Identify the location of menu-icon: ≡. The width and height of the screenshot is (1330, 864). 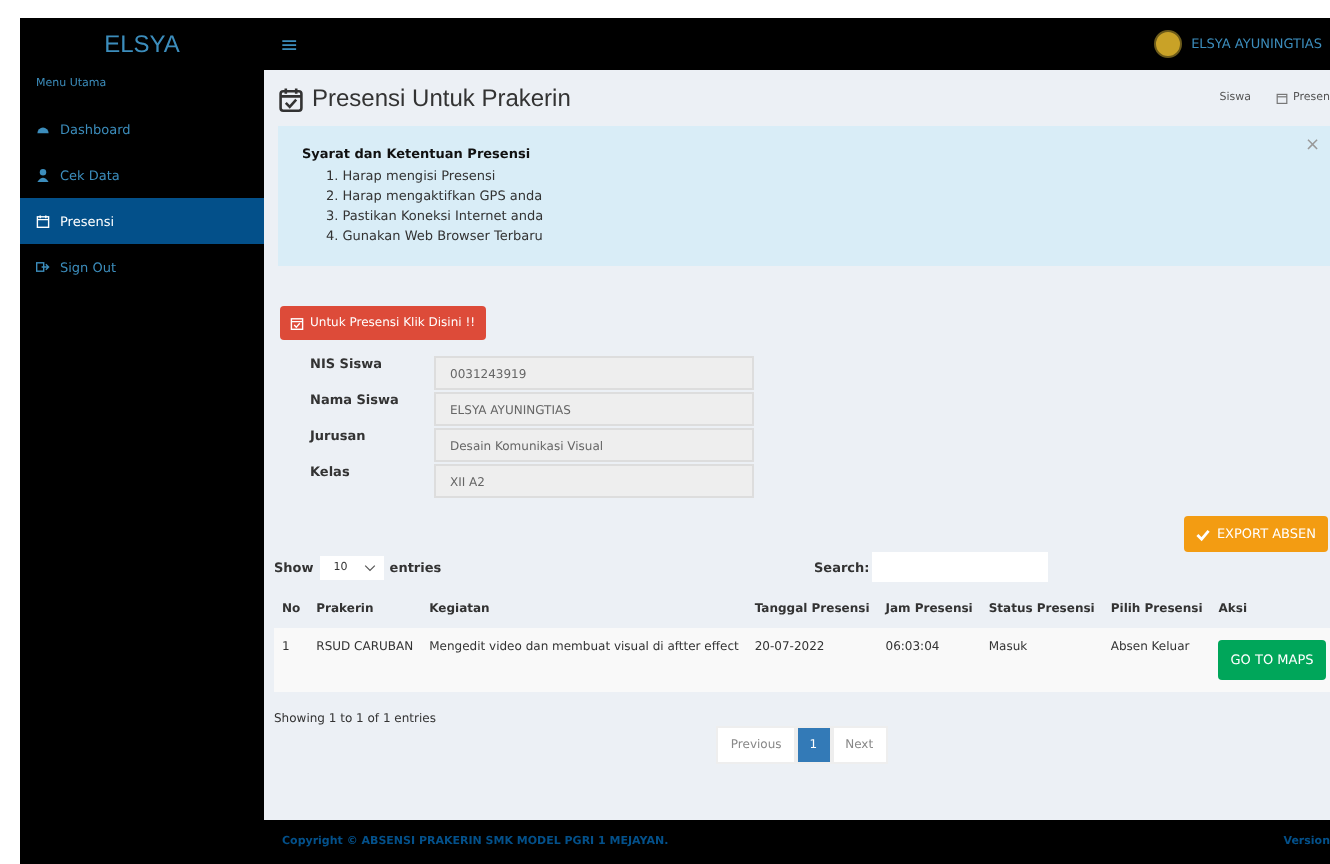
(289, 44).